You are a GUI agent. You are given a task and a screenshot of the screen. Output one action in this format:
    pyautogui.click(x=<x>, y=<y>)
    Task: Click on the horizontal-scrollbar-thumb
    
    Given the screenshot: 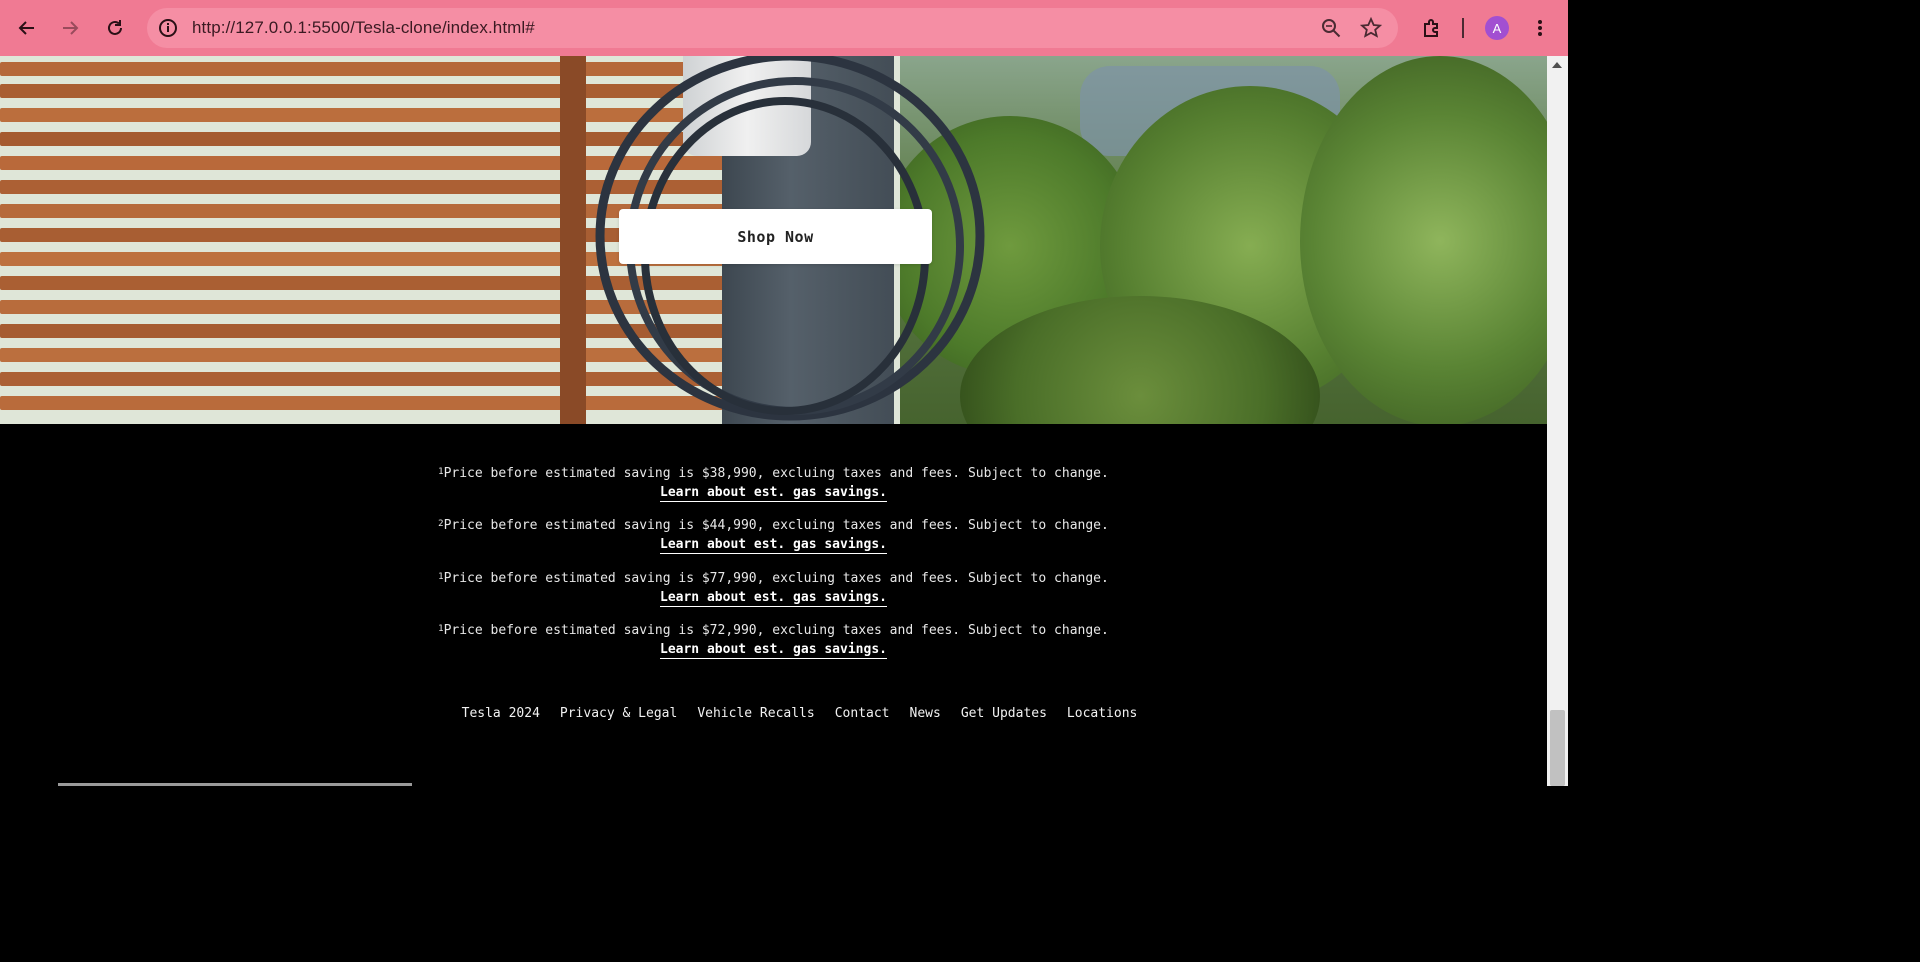 What is the action you would take?
    pyautogui.click(x=235, y=784)
    